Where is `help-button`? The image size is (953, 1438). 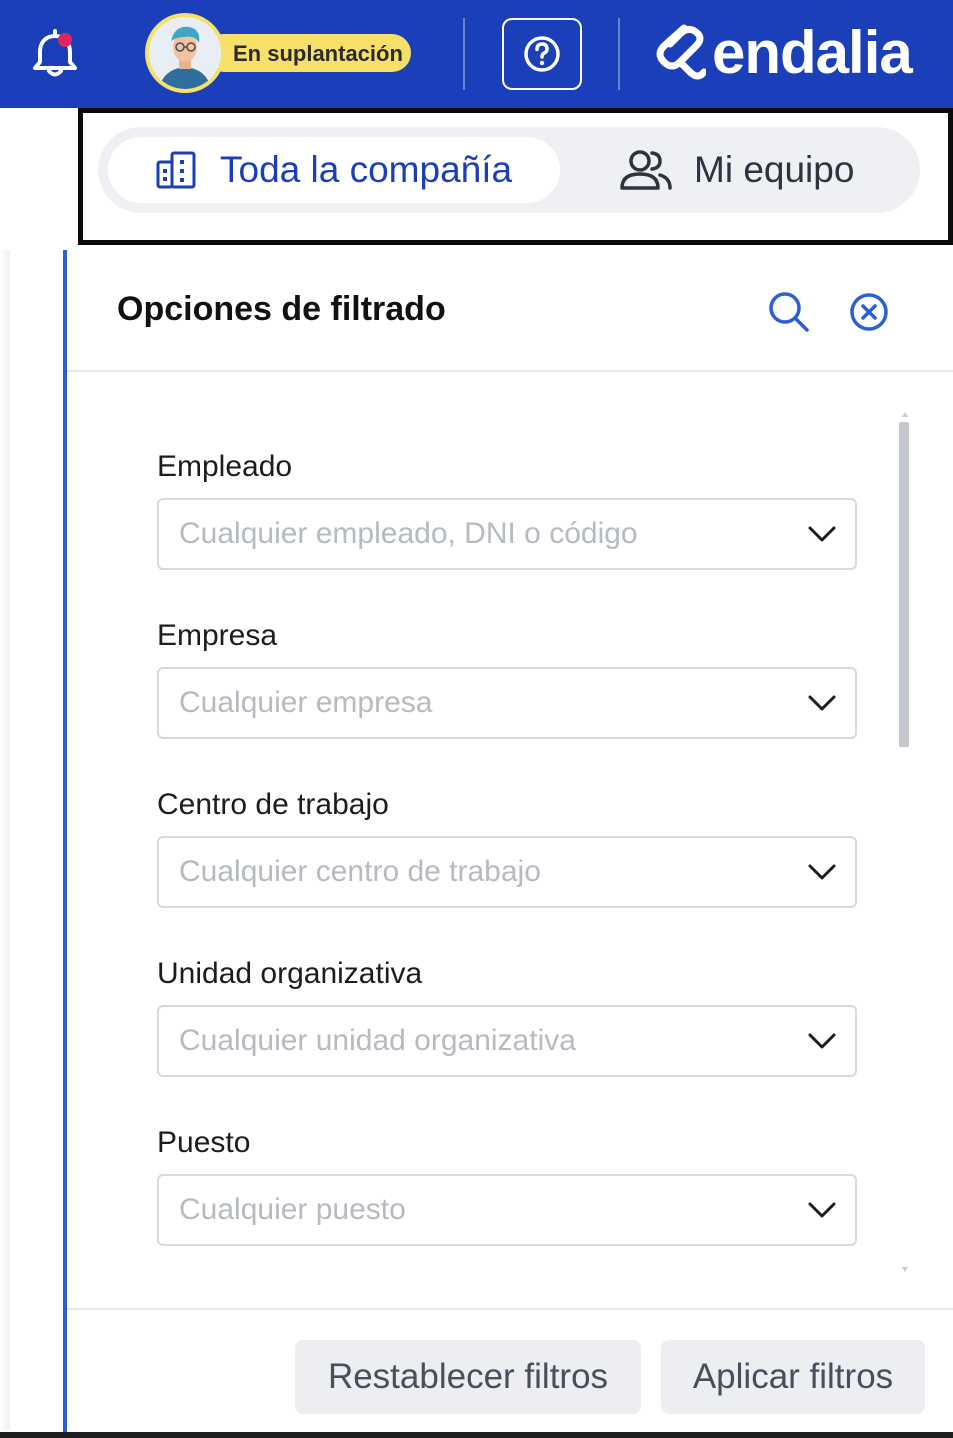
help-button is located at coordinates (542, 54).